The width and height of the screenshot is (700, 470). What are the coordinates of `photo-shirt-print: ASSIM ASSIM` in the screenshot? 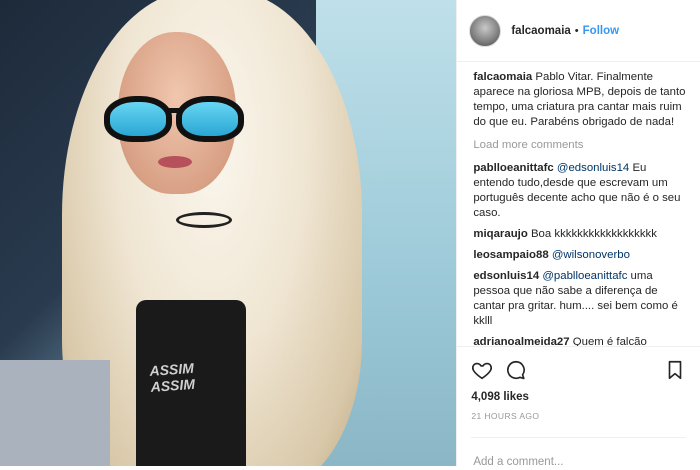 It's located at (172, 377).